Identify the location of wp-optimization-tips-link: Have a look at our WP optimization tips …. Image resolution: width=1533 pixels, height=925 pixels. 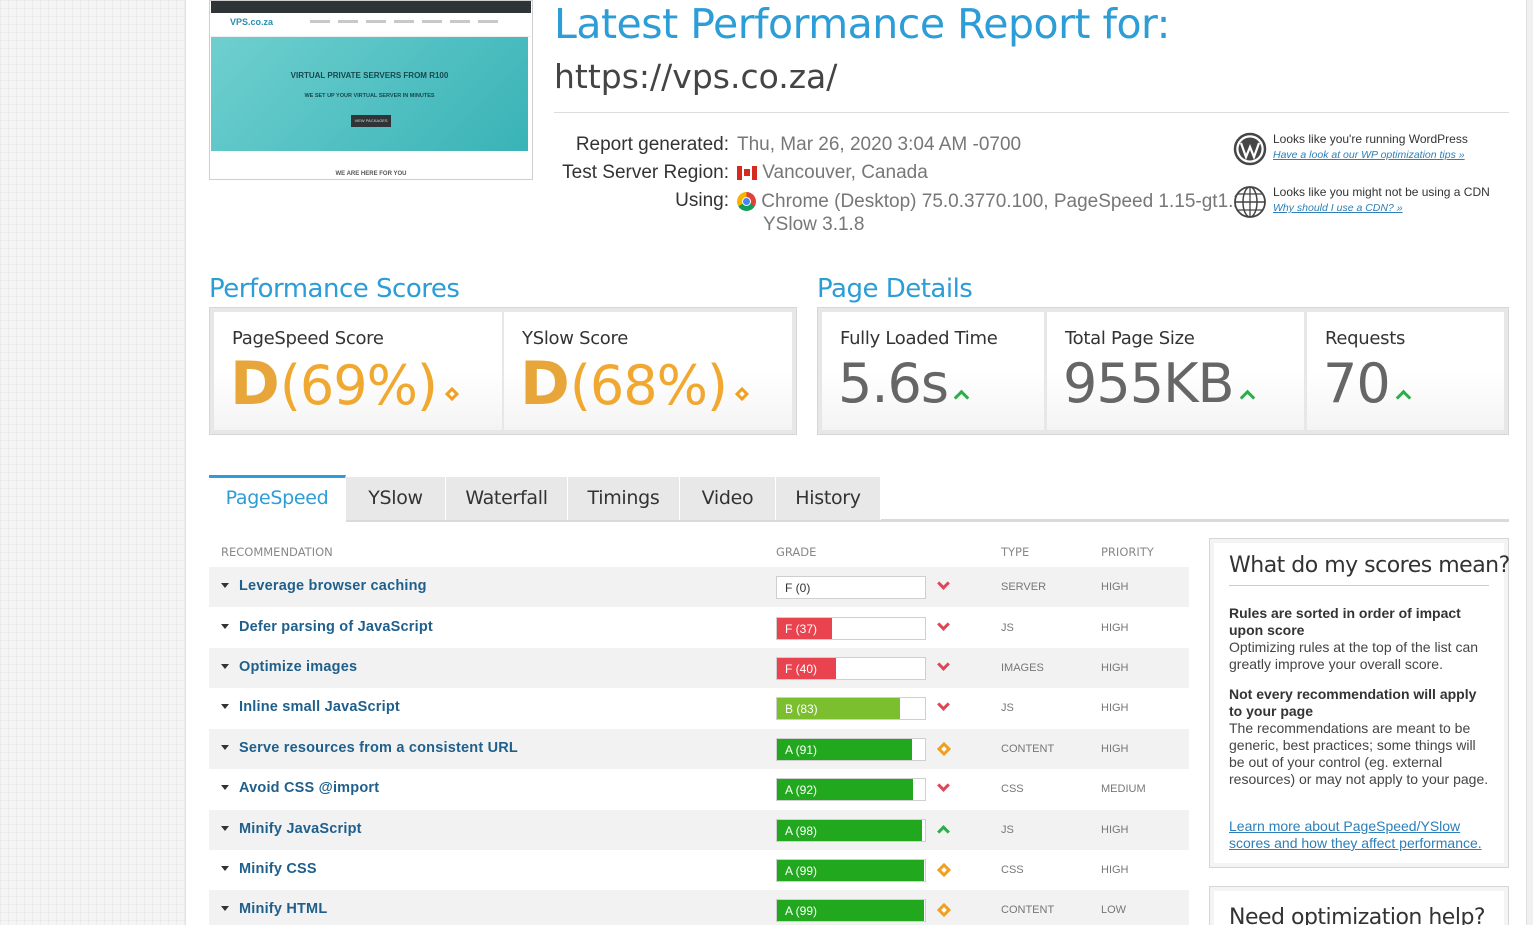
(1369, 155).